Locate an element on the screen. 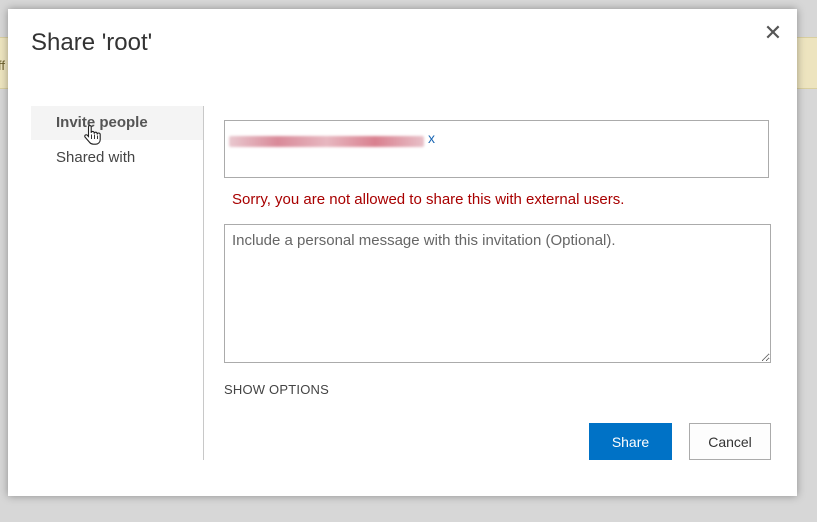 The image size is (817, 522). dialog-title: Share 'root' is located at coordinates (92, 42).